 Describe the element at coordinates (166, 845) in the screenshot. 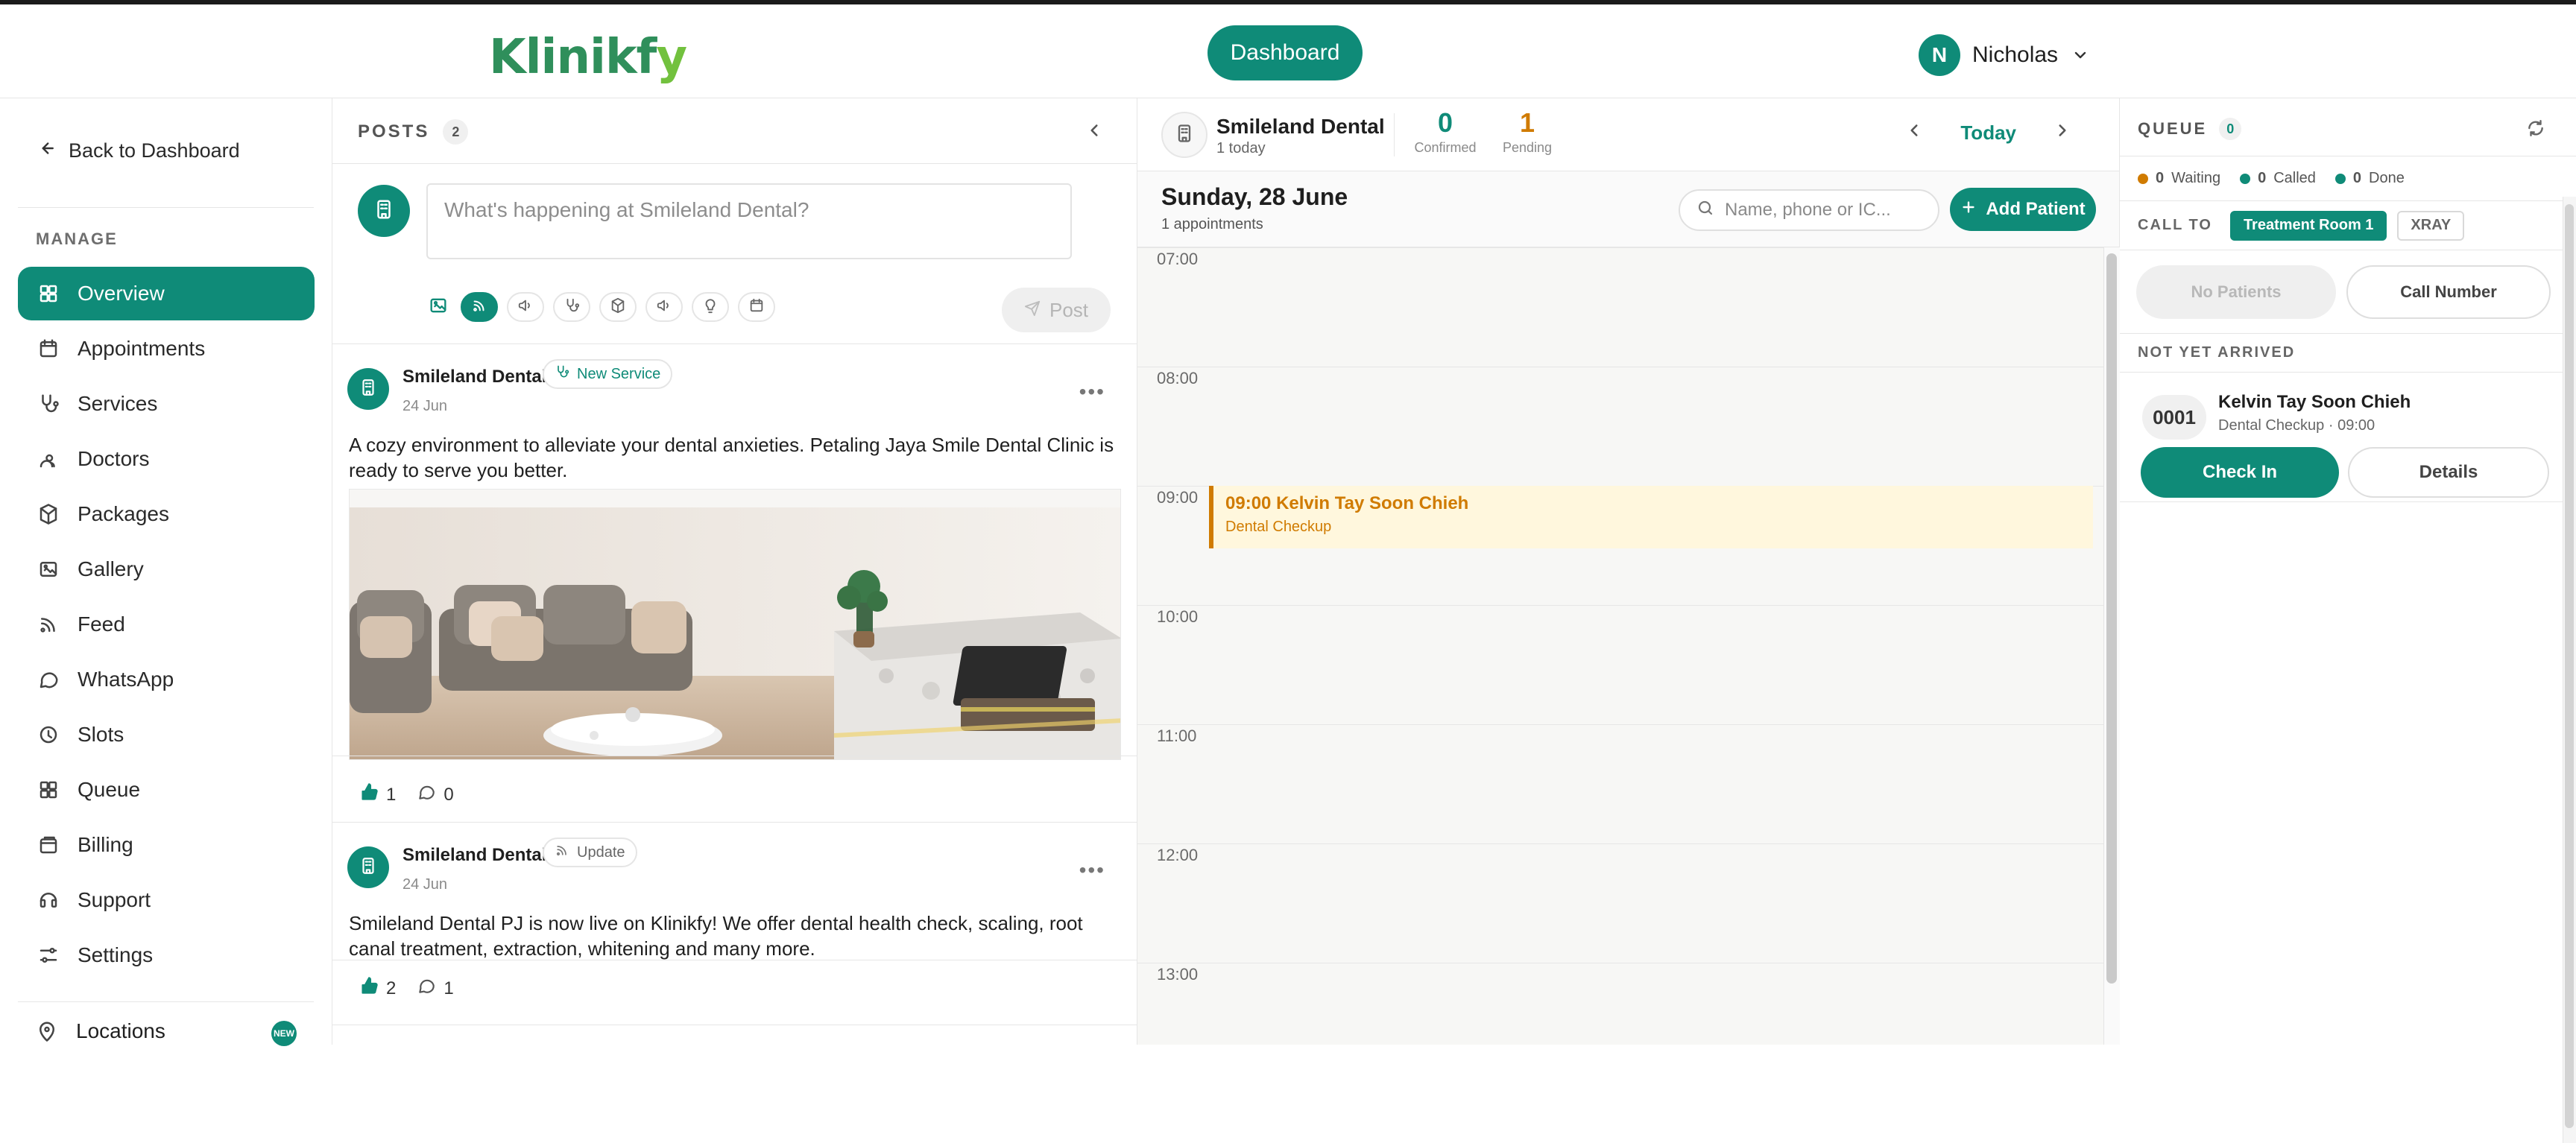

I see `sidebar-item-billing: Billing` at that location.